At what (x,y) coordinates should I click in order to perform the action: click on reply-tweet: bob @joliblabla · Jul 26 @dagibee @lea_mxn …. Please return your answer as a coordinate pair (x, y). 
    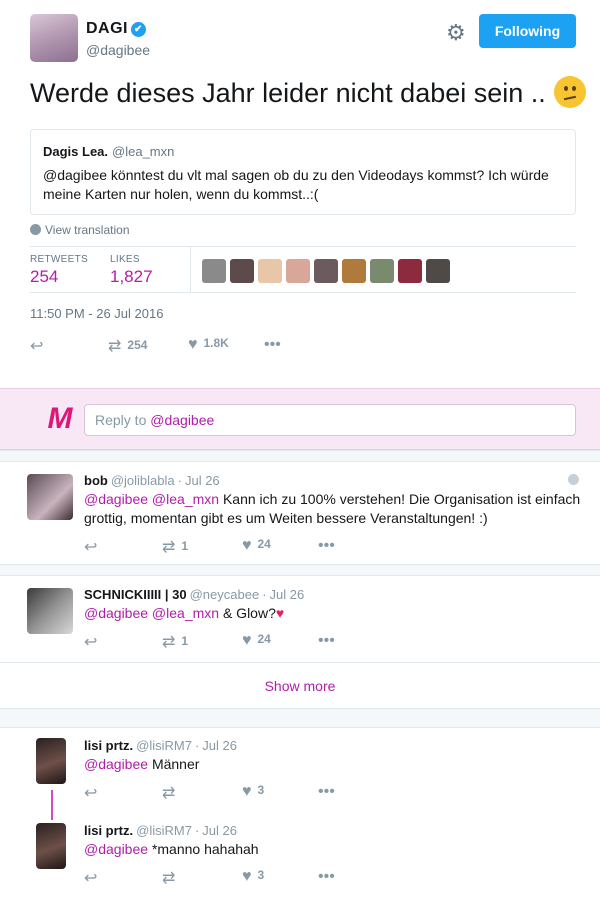
    Looking at the image, I should click on (300, 518).